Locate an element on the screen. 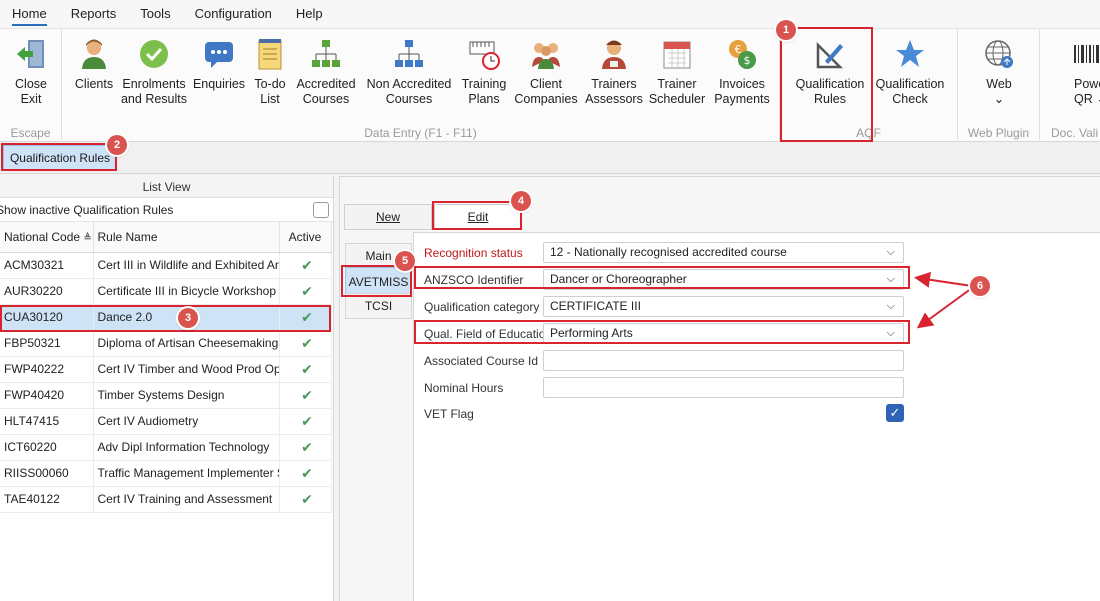 Image resolution: width=1100 pixels, height=601 pixels. list-view-header: List View is located at coordinates (166, 187).